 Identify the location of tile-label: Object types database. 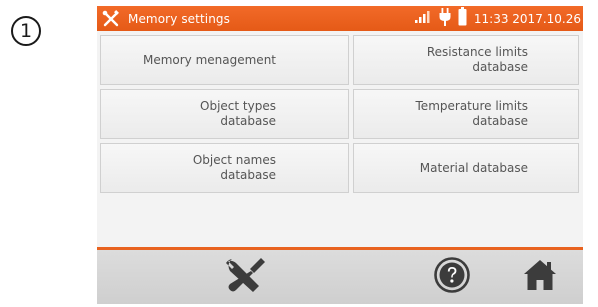
(238, 113).